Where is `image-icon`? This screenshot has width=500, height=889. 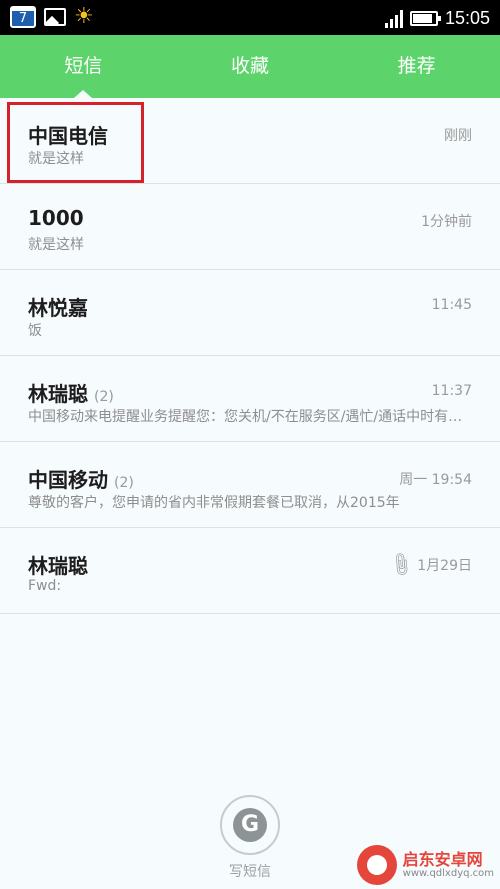
image-icon is located at coordinates (55, 17).